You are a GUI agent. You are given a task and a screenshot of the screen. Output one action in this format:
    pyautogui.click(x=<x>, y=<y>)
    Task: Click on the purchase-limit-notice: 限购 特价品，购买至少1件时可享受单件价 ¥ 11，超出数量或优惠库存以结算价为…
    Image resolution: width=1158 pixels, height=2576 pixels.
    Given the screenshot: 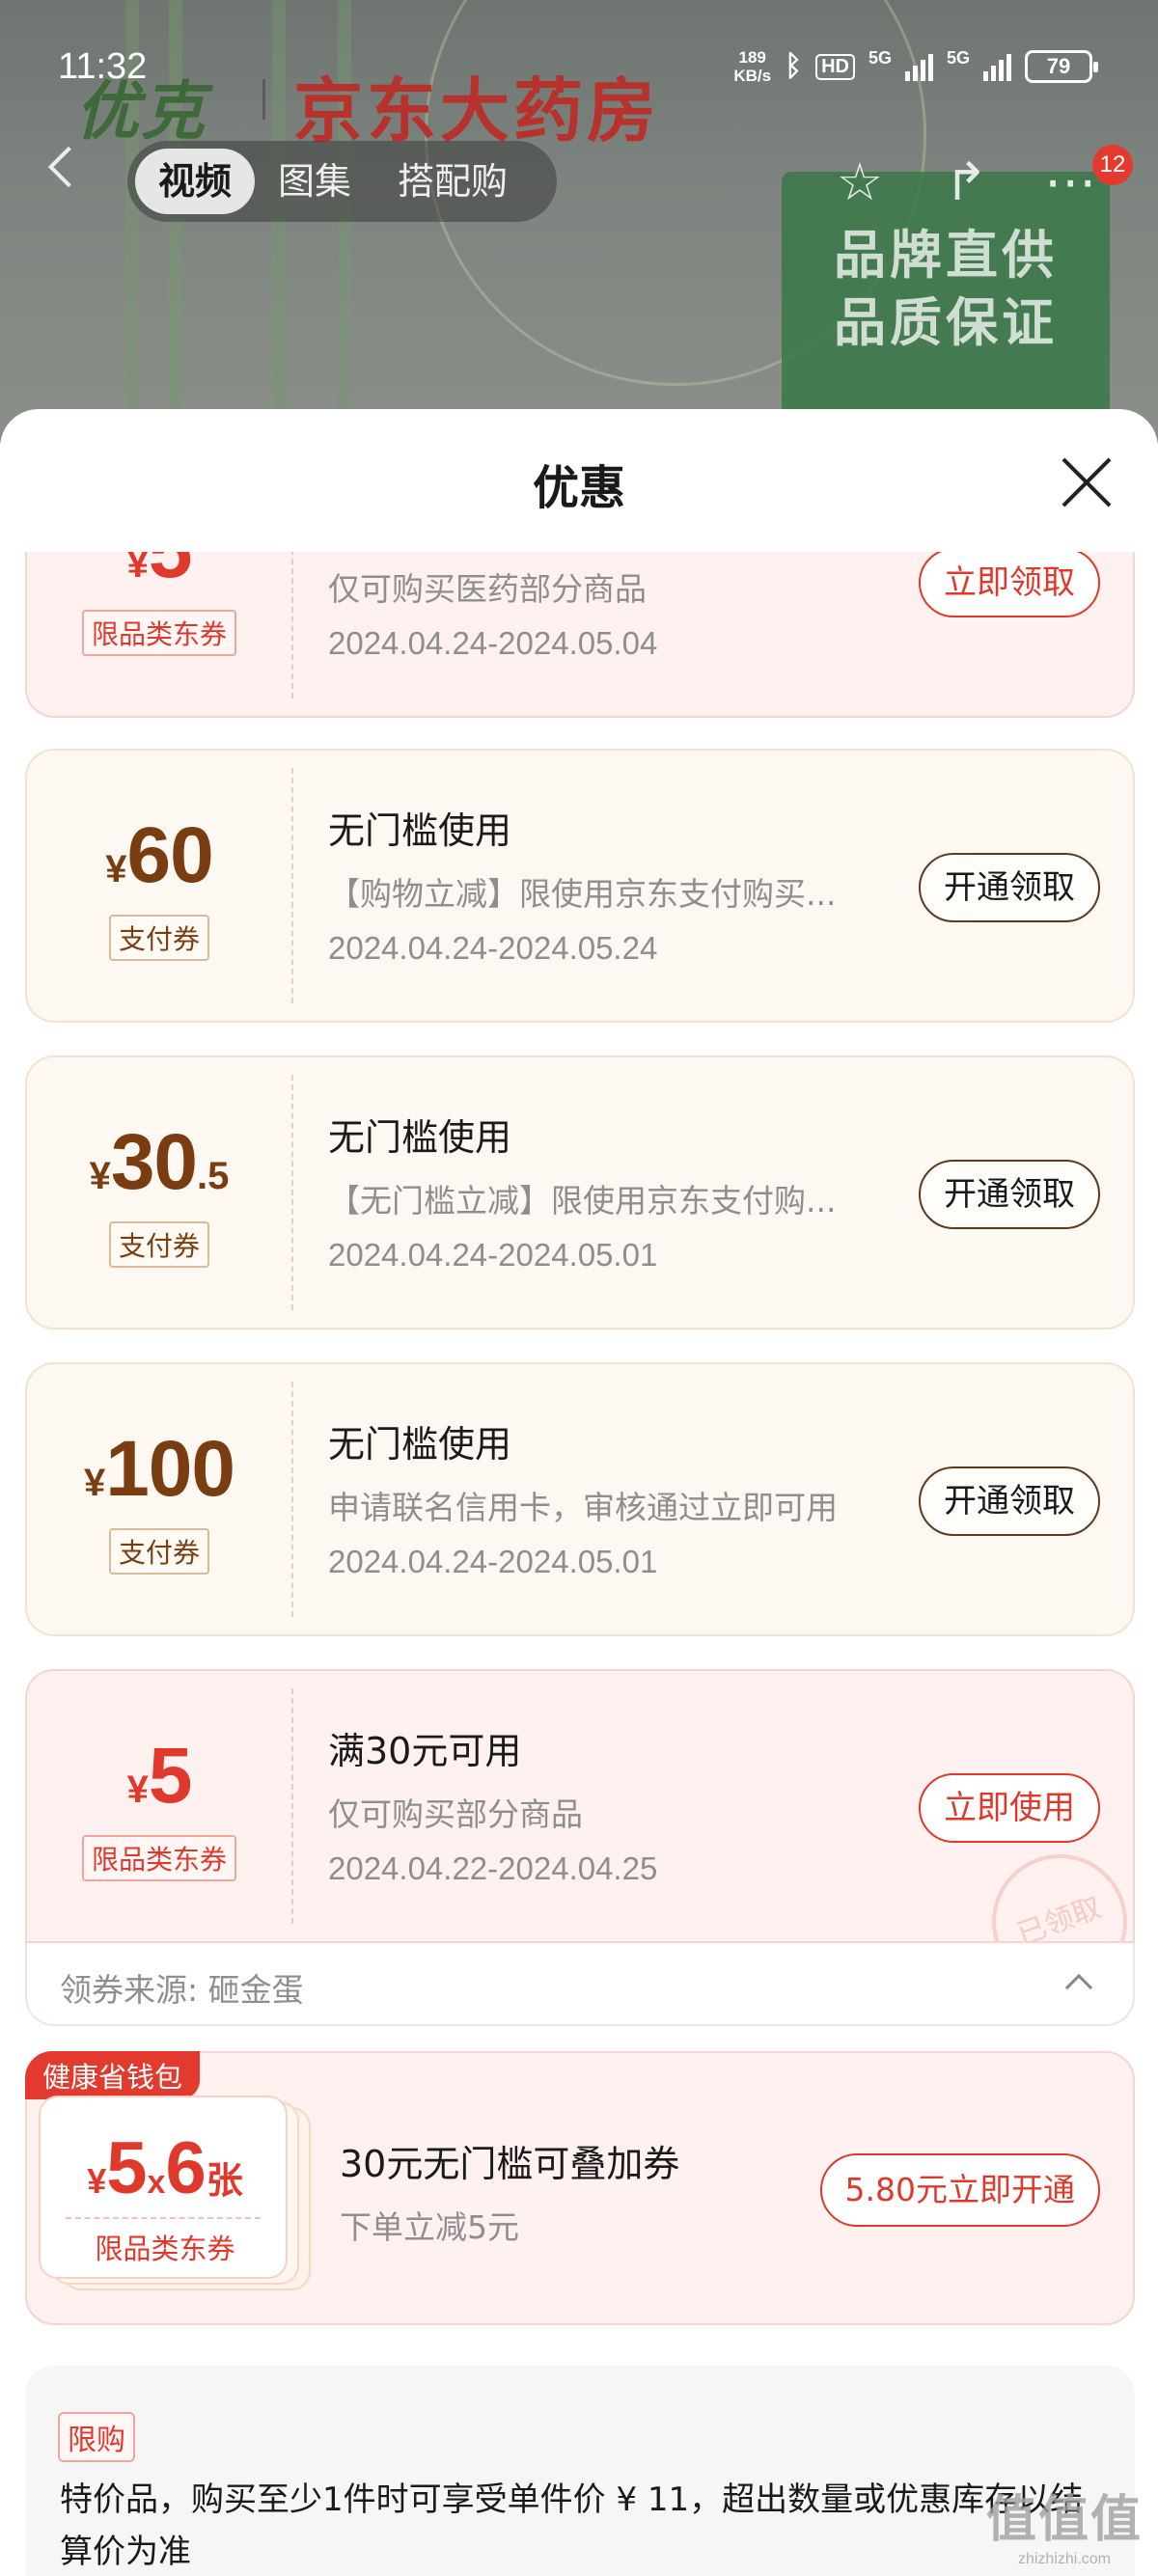 What is the action you would take?
    pyautogui.click(x=580, y=2471)
    